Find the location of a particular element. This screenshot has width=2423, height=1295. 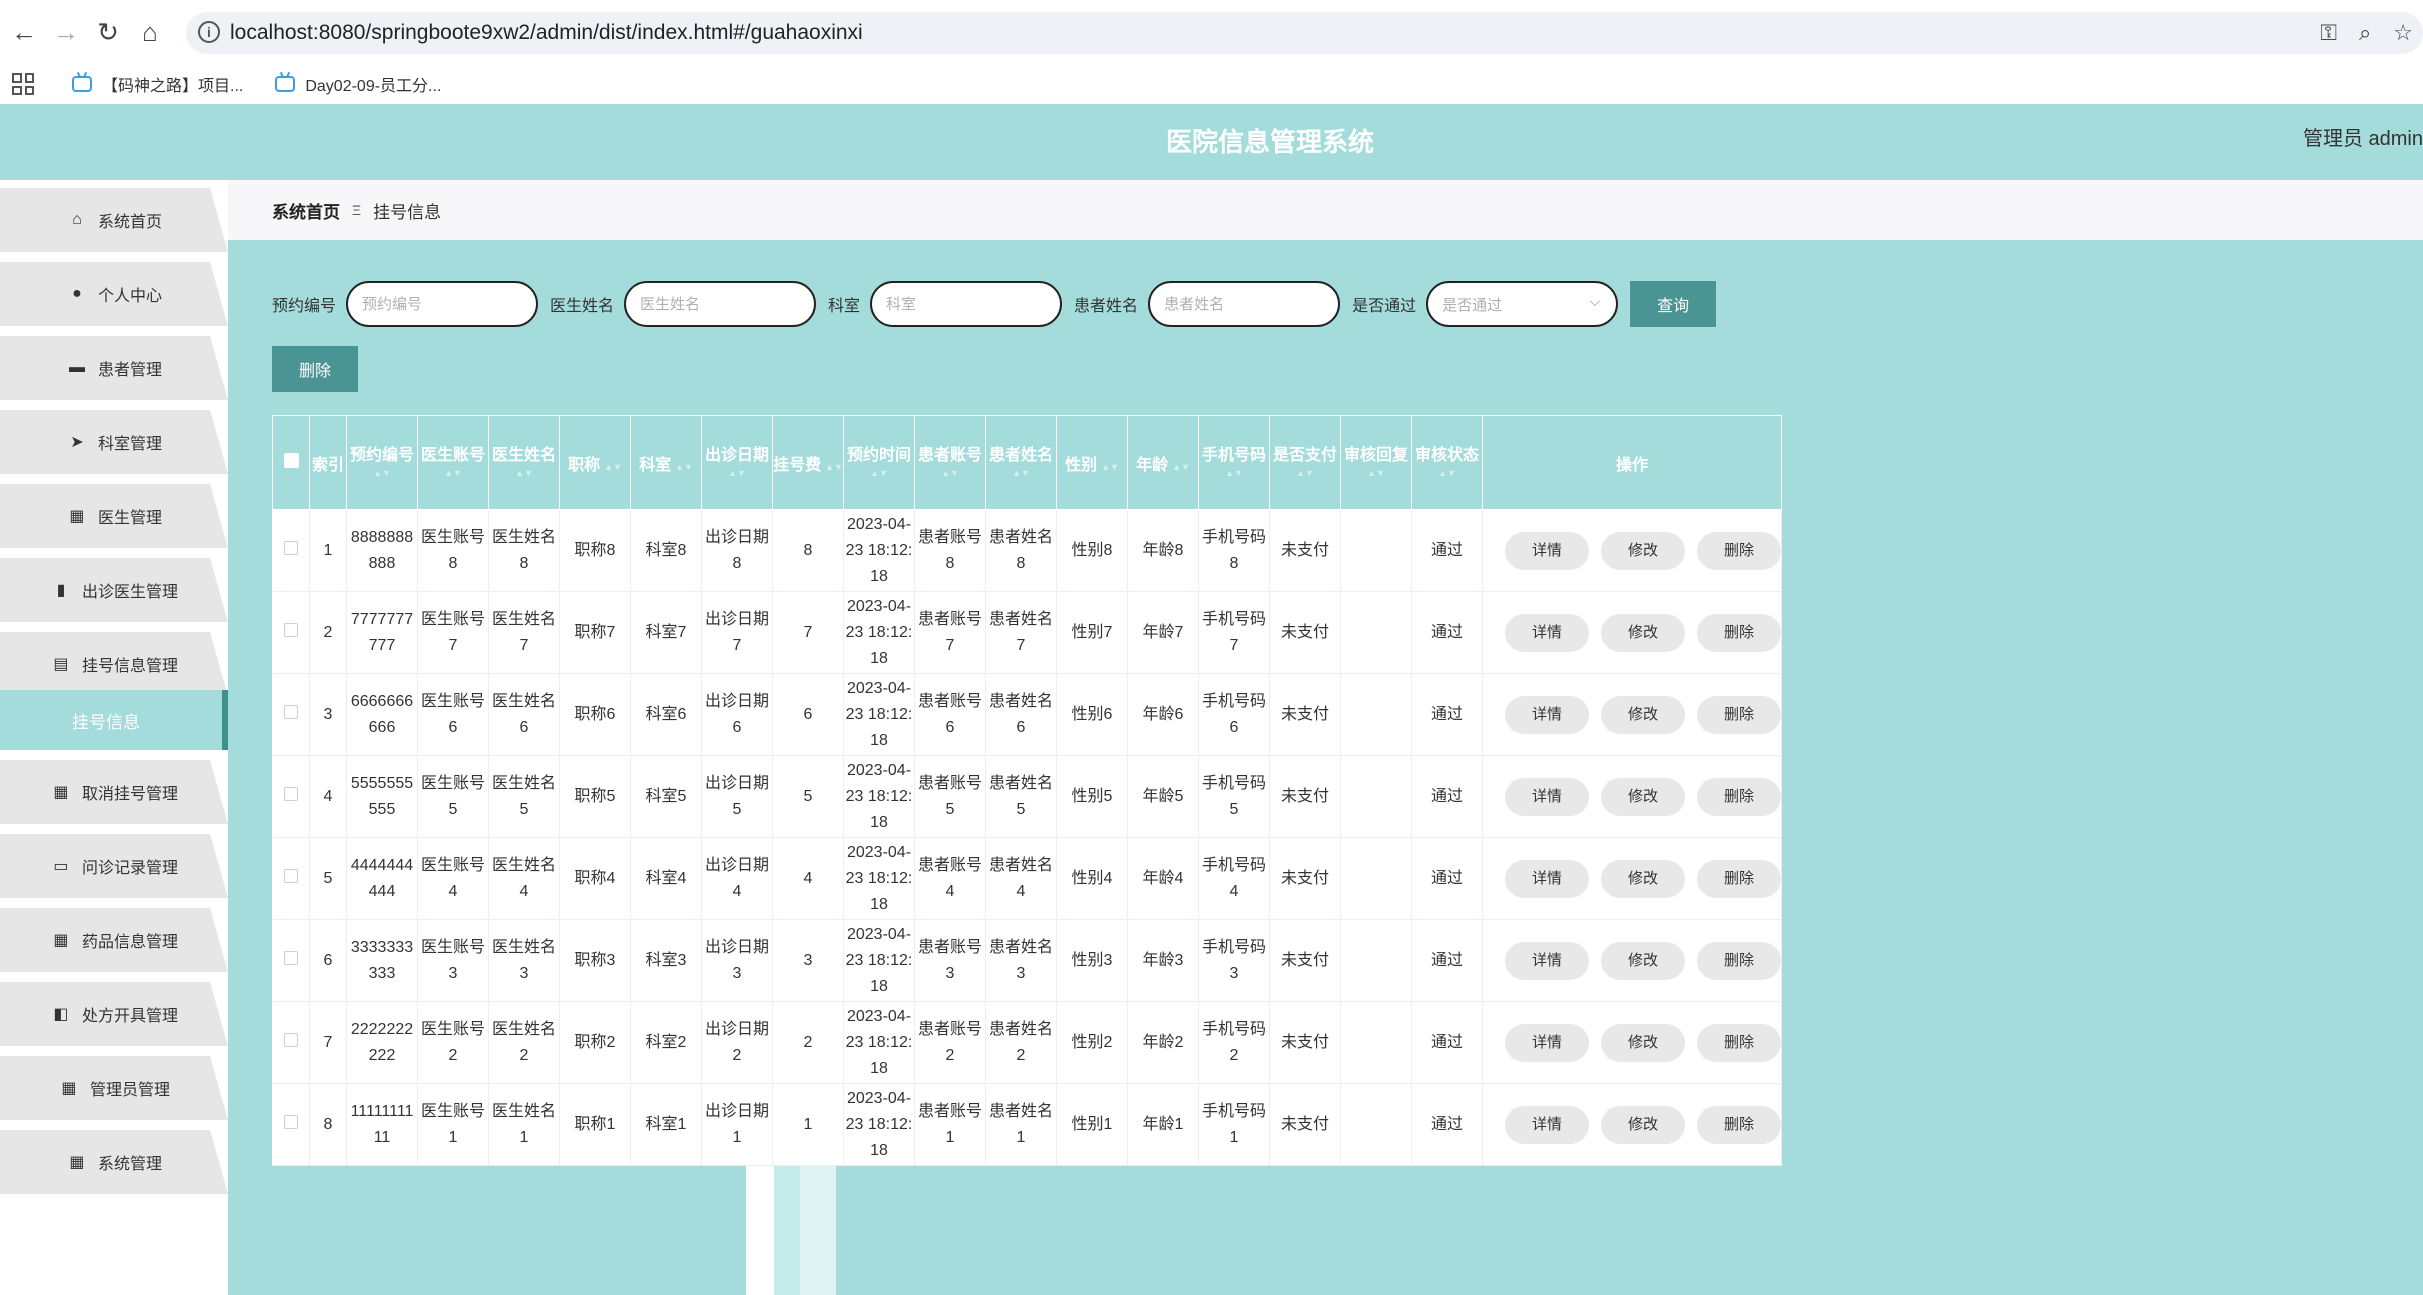

column-header: 预约编号 ▲▼ is located at coordinates (382, 462).